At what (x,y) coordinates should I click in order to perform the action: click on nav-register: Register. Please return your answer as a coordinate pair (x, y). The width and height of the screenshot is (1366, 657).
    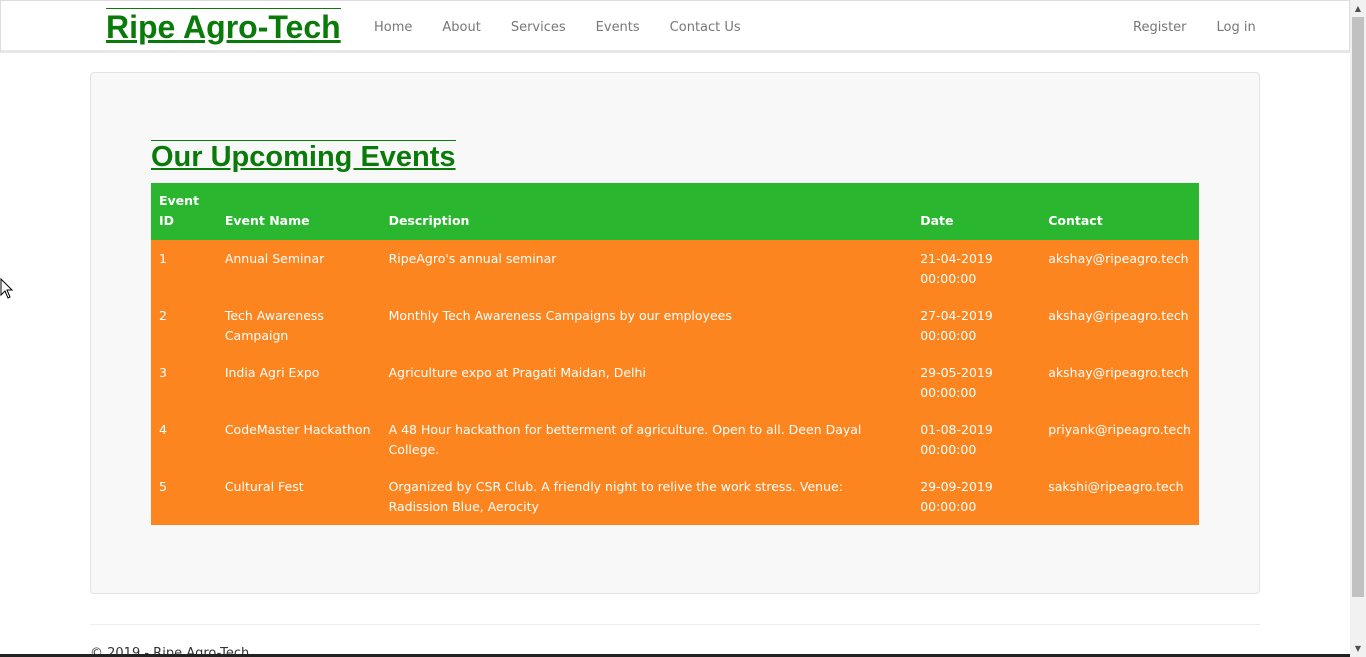
    Looking at the image, I should click on (1160, 27).